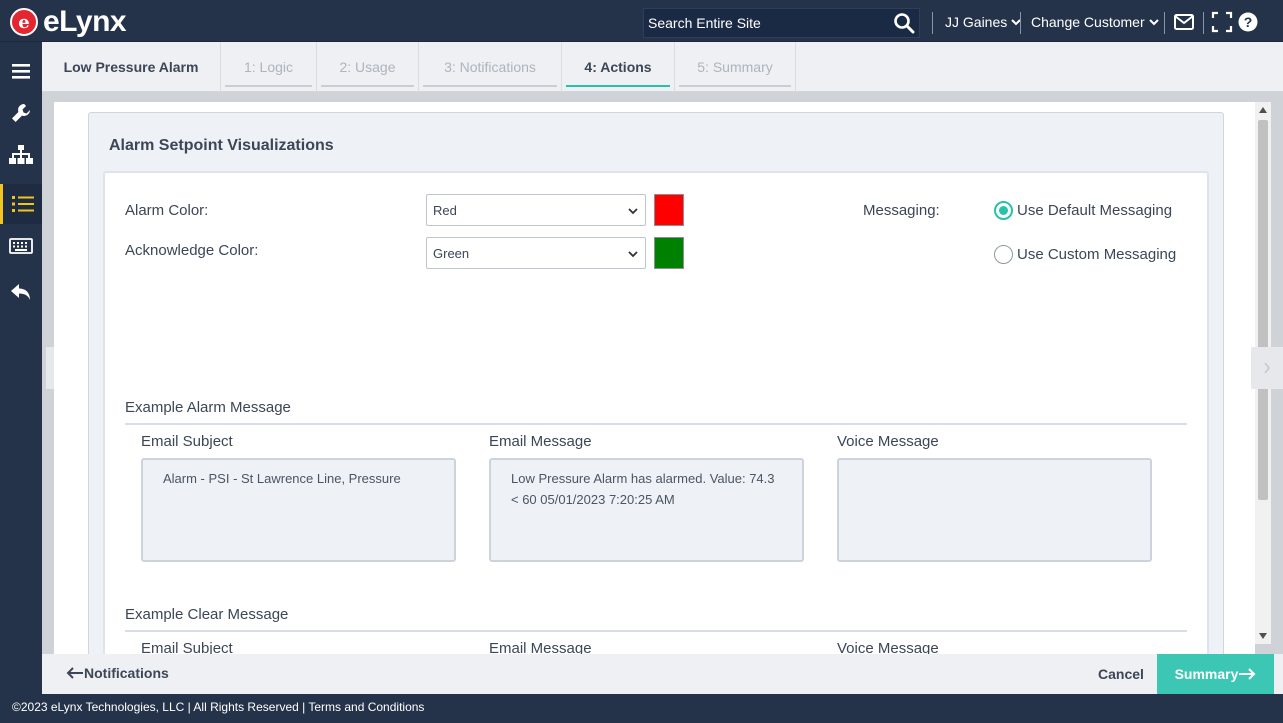  I want to click on tab-label: 5: Summary, so click(735, 67).